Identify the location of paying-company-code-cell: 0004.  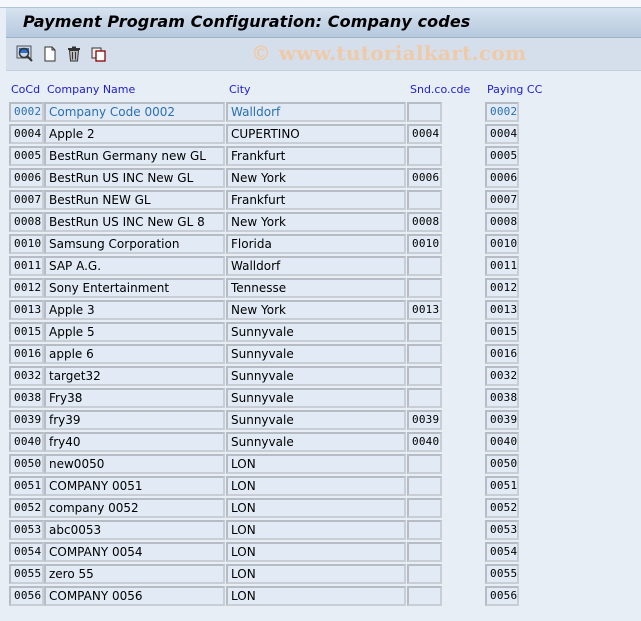
(502, 134).